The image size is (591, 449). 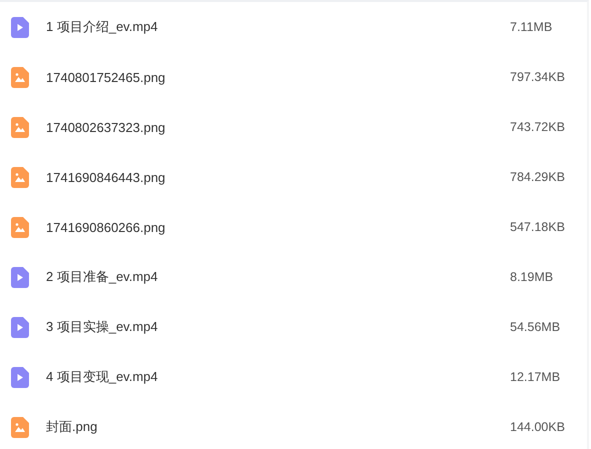 I want to click on file-name: 1741690860266.png, so click(x=278, y=227).